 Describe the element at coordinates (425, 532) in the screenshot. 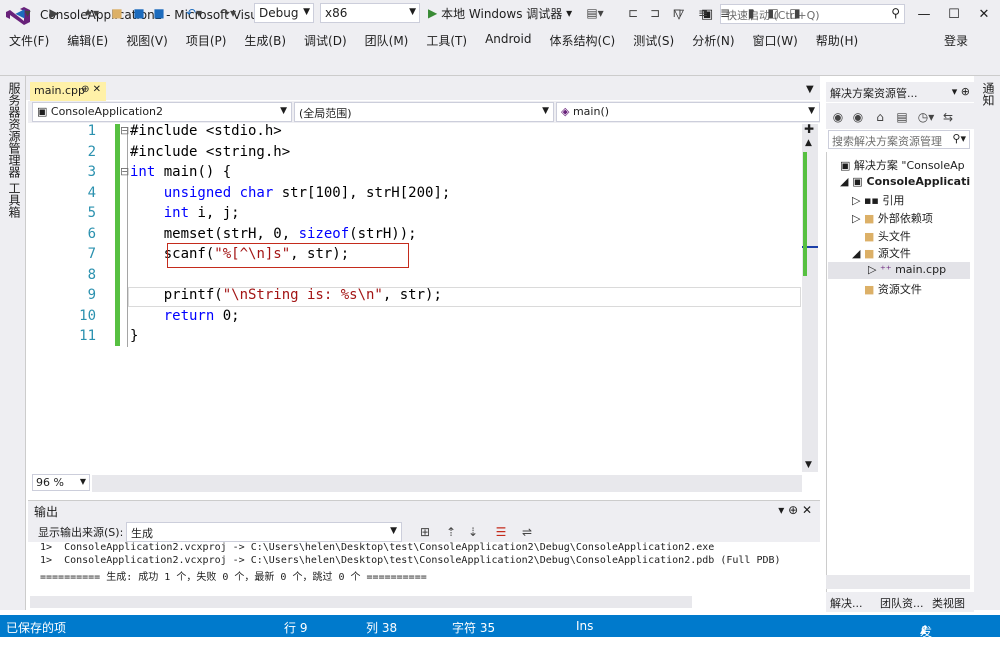

I see `output-goto-icon: ⊞` at that location.